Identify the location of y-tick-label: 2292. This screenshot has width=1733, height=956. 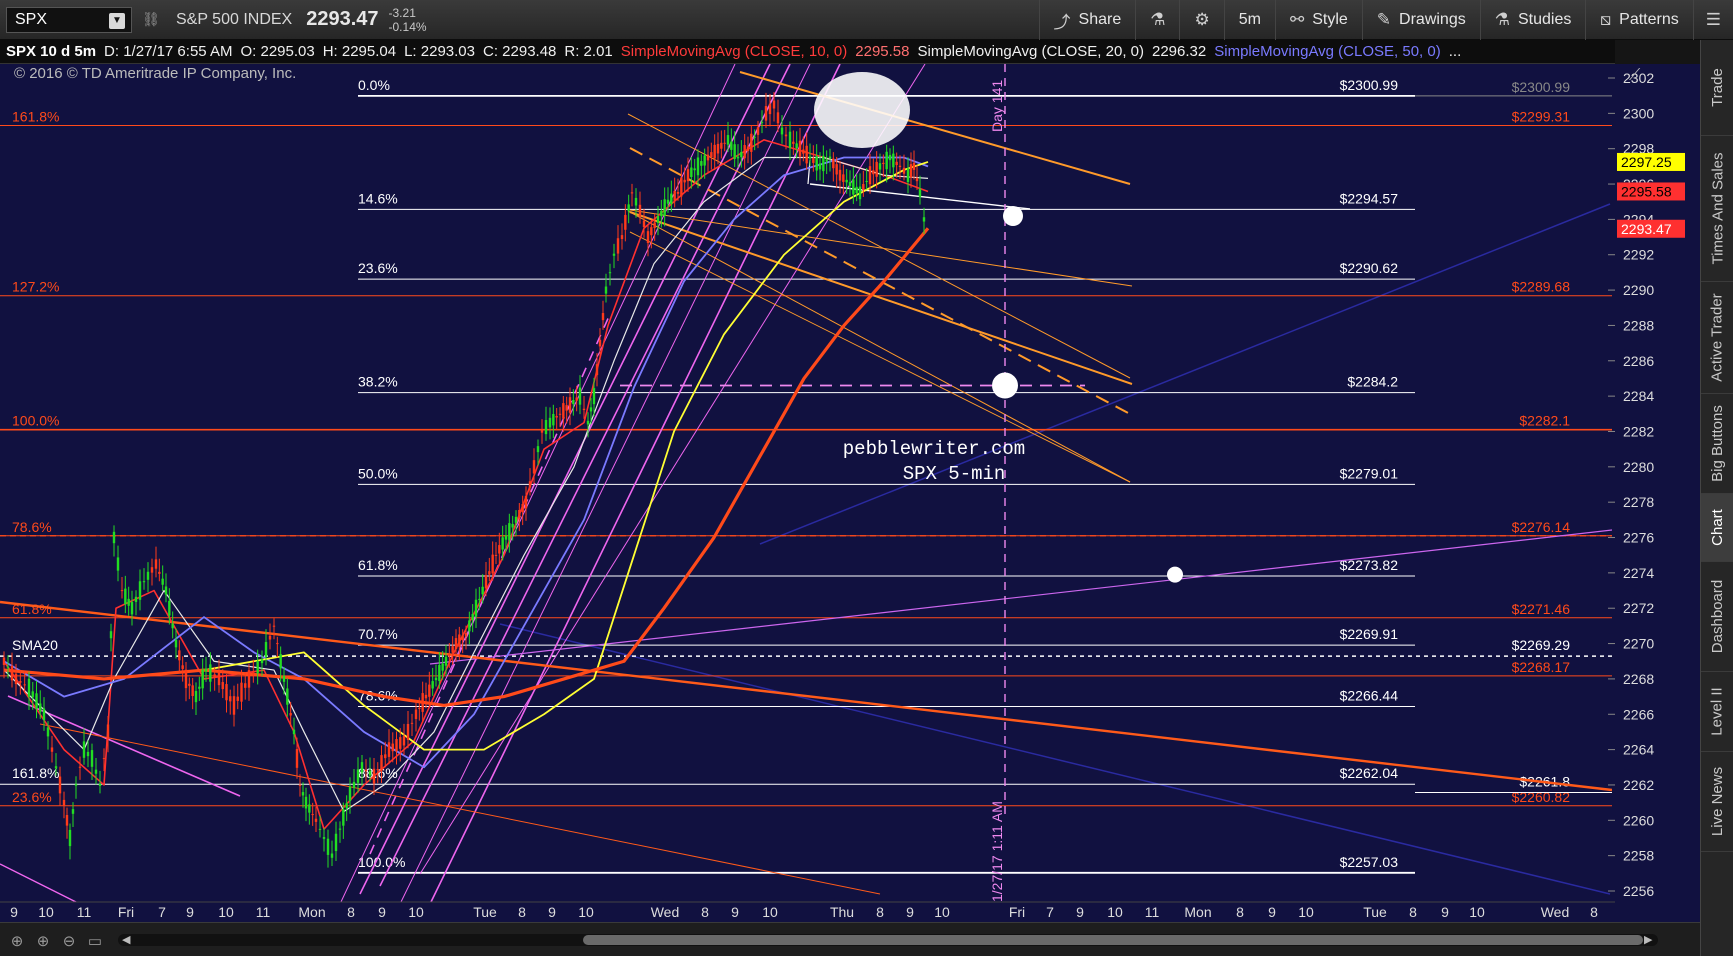
(1638, 255).